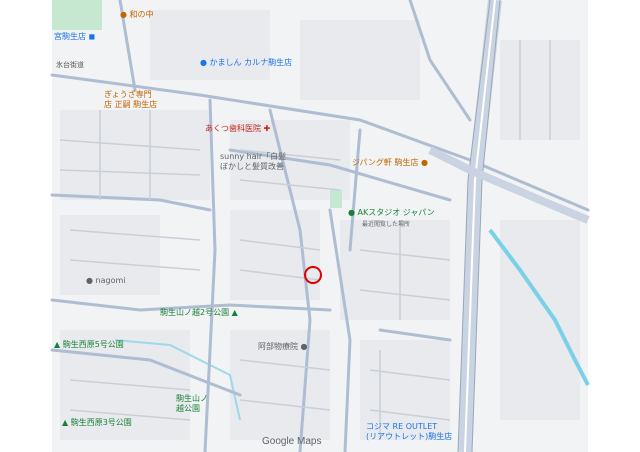 The image size is (640, 452). I want to click on poi-sunny-hair: sunny hair「白髪 ぼかしと髪質改善, so click(253, 157).